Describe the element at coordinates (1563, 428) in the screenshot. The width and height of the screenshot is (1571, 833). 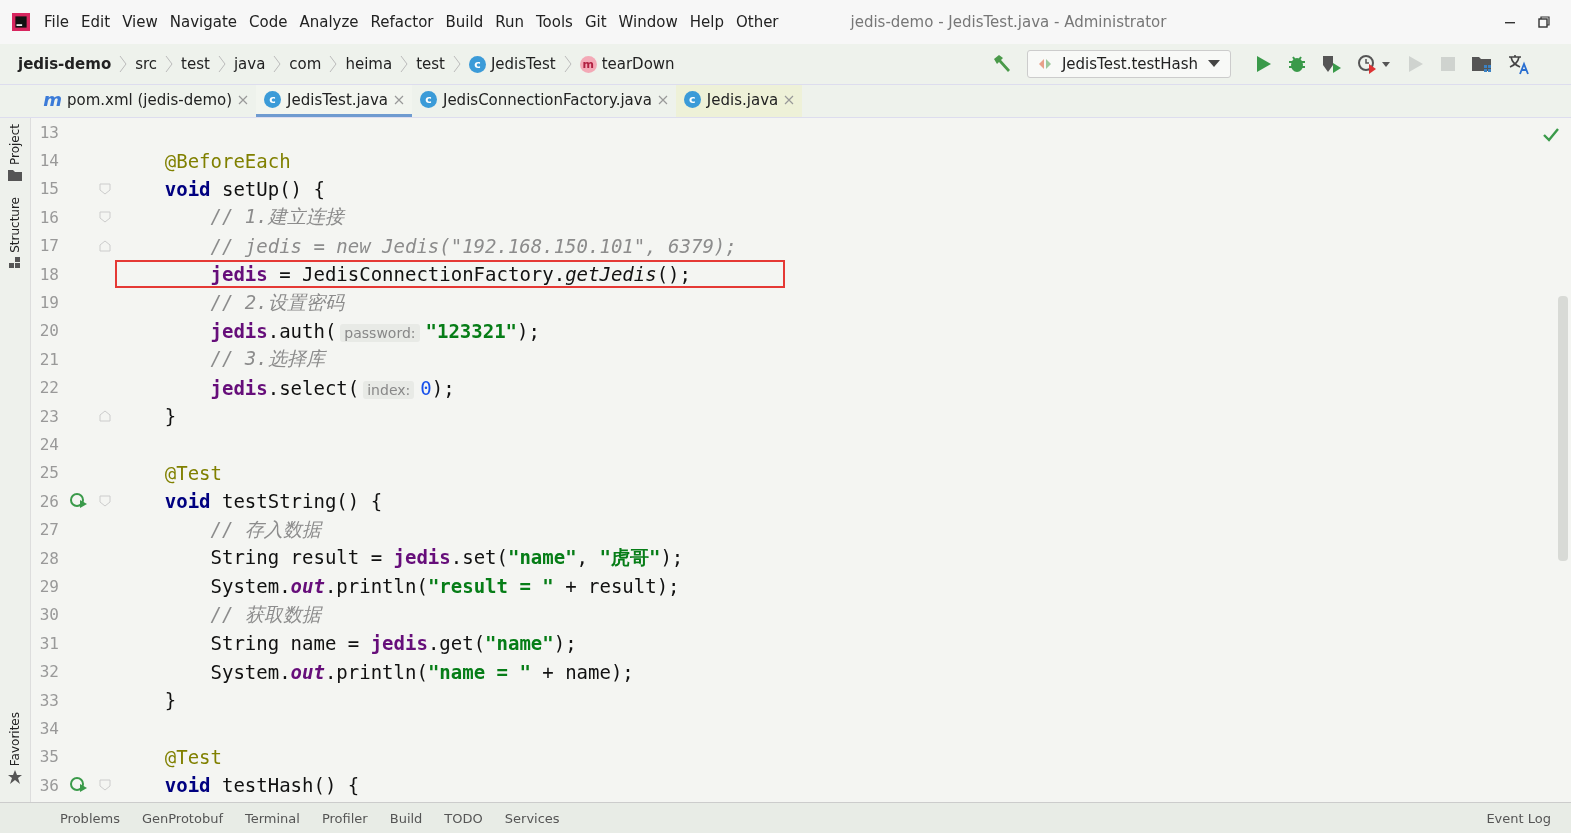
I see `scrollbar-thumb` at that location.